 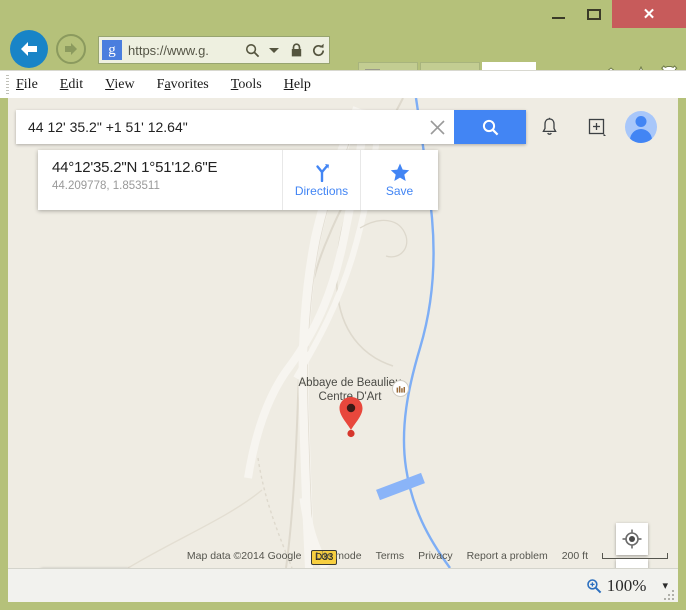 I want to click on navigation-toolbar: g https://www.g., so click(x=343, y=61).